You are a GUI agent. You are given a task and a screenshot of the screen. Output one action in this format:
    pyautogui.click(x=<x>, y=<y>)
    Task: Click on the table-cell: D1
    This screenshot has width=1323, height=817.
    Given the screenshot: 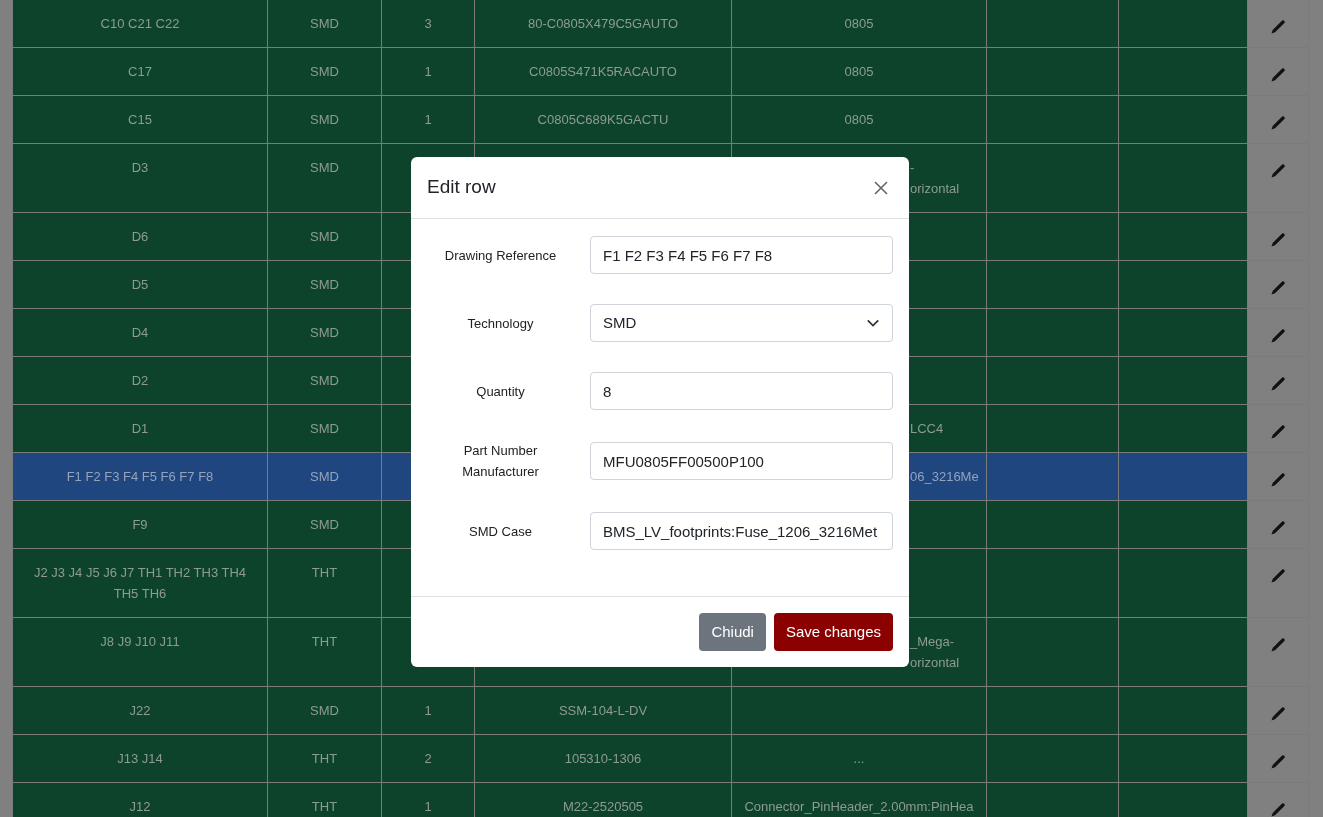 What is the action you would take?
    pyautogui.click(x=140, y=428)
    